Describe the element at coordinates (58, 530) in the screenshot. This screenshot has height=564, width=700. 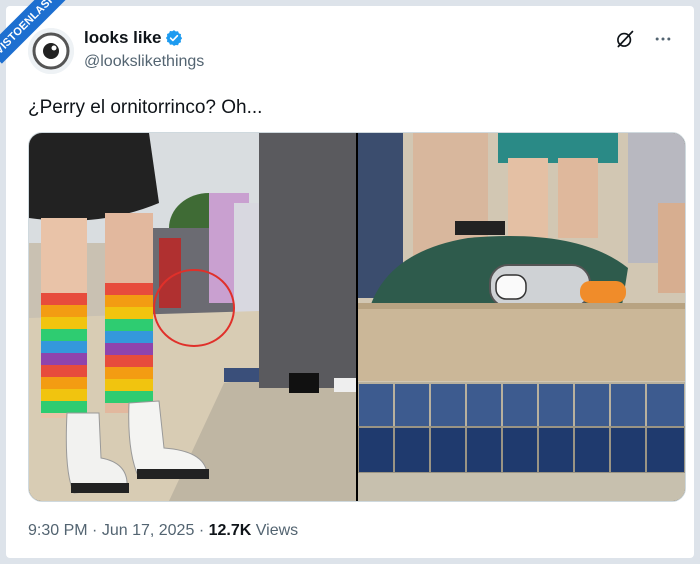
I see `tweet-time: 9:30 PM` at that location.